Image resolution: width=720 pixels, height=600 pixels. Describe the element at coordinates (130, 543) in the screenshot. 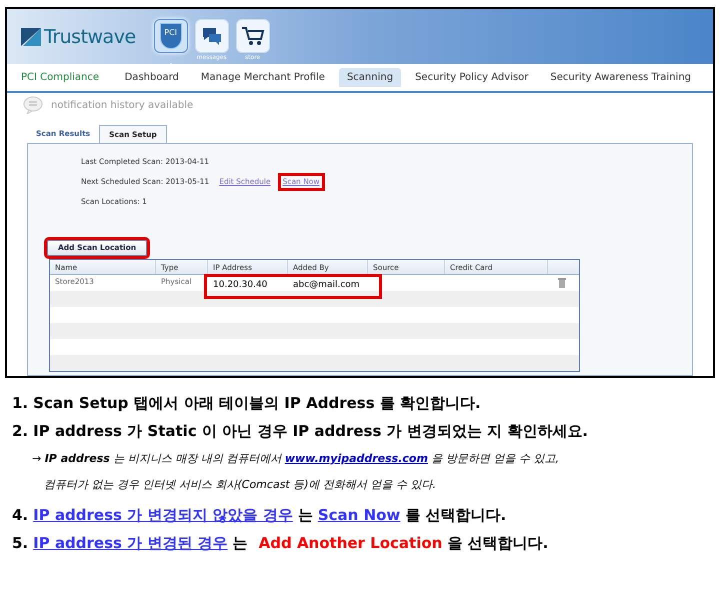

I see `step-link: IP address 가 변경된 경우` at that location.